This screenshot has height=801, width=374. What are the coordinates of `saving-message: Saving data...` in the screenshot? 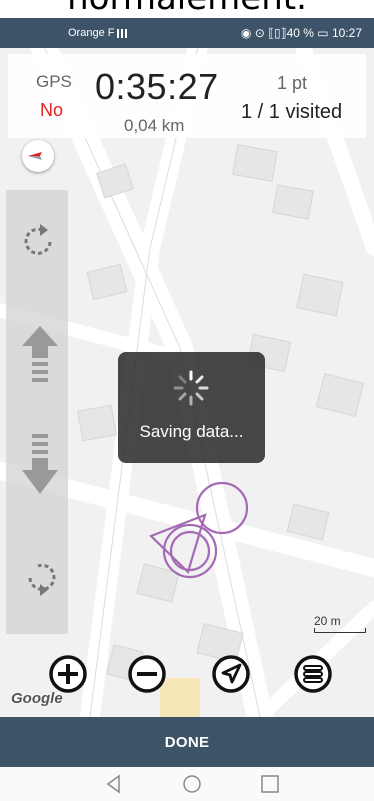 It's located at (191, 431).